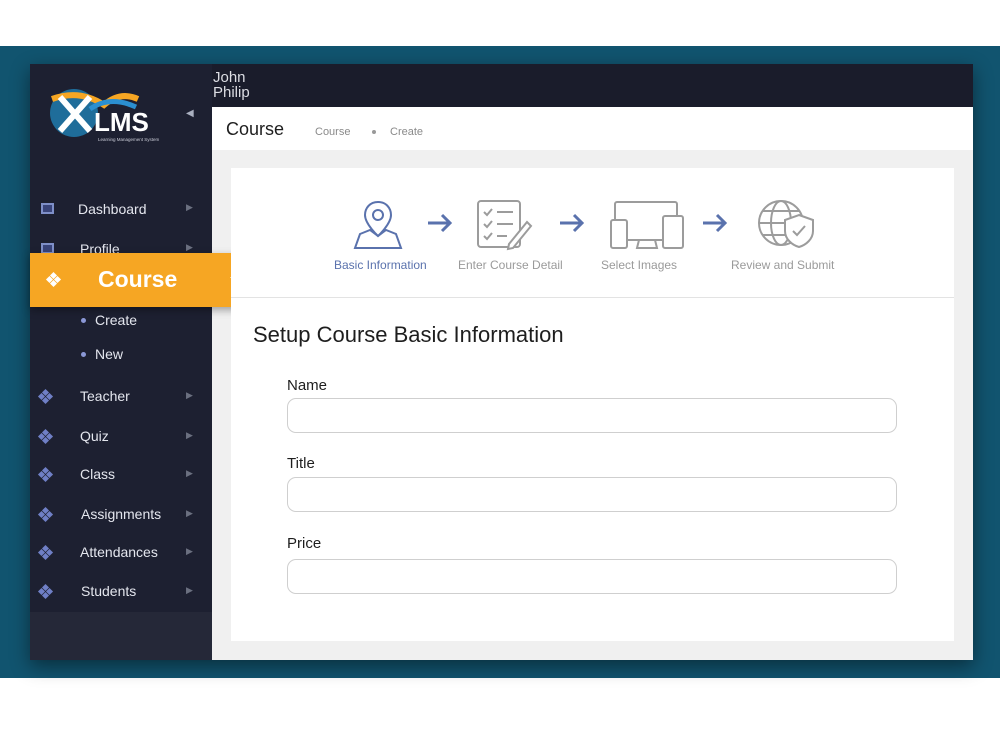 This screenshot has width=1000, height=750. Describe the element at coordinates (45, 396) in the screenshot. I see `teacher-icon` at that location.